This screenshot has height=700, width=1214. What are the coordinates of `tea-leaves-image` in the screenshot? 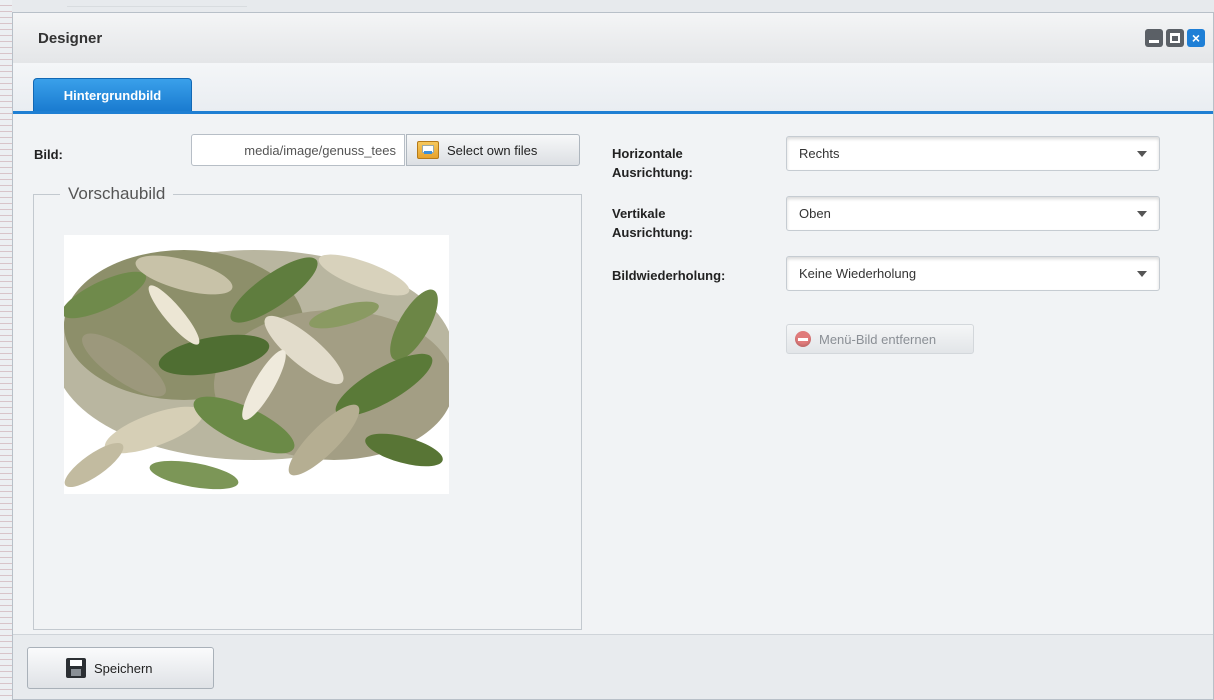 It's located at (256, 364).